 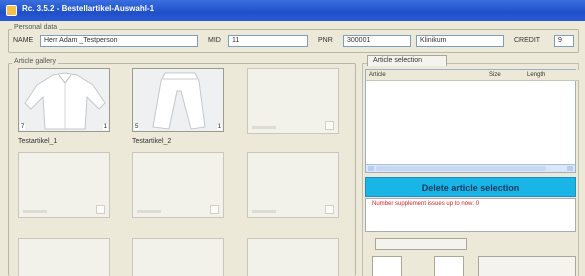 What do you see at coordinates (214, 40) in the screenshot?
I see `mid-label: MID` at bounding box center [214, 40].